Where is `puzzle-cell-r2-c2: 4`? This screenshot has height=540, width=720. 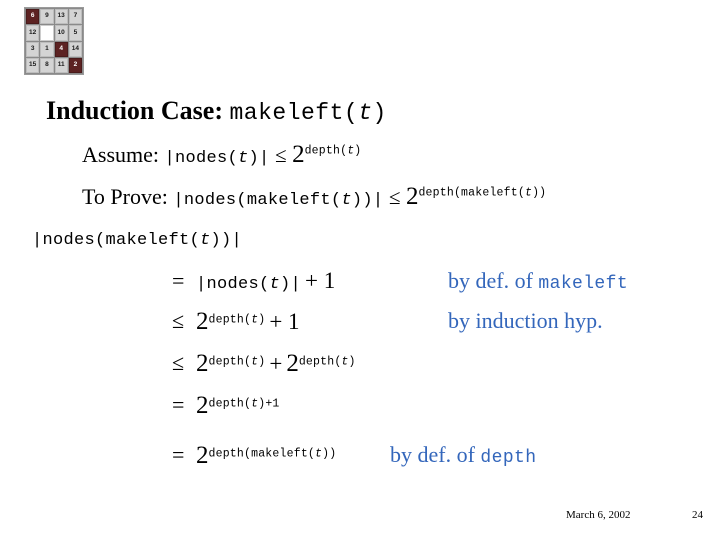 puzzle-cell-r2-c2: 4 is located at coordinates (61, 49).